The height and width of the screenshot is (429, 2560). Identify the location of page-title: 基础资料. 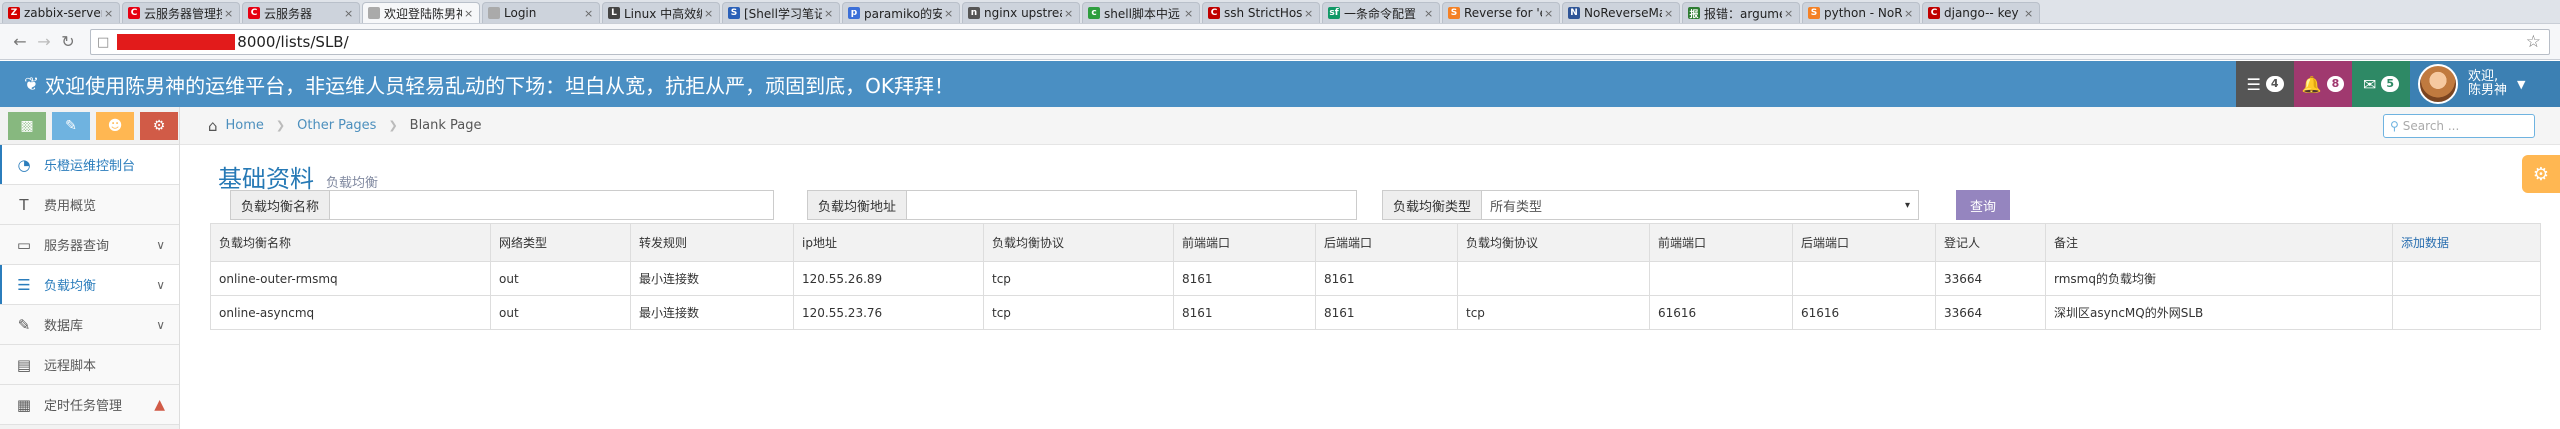
(266, 179).